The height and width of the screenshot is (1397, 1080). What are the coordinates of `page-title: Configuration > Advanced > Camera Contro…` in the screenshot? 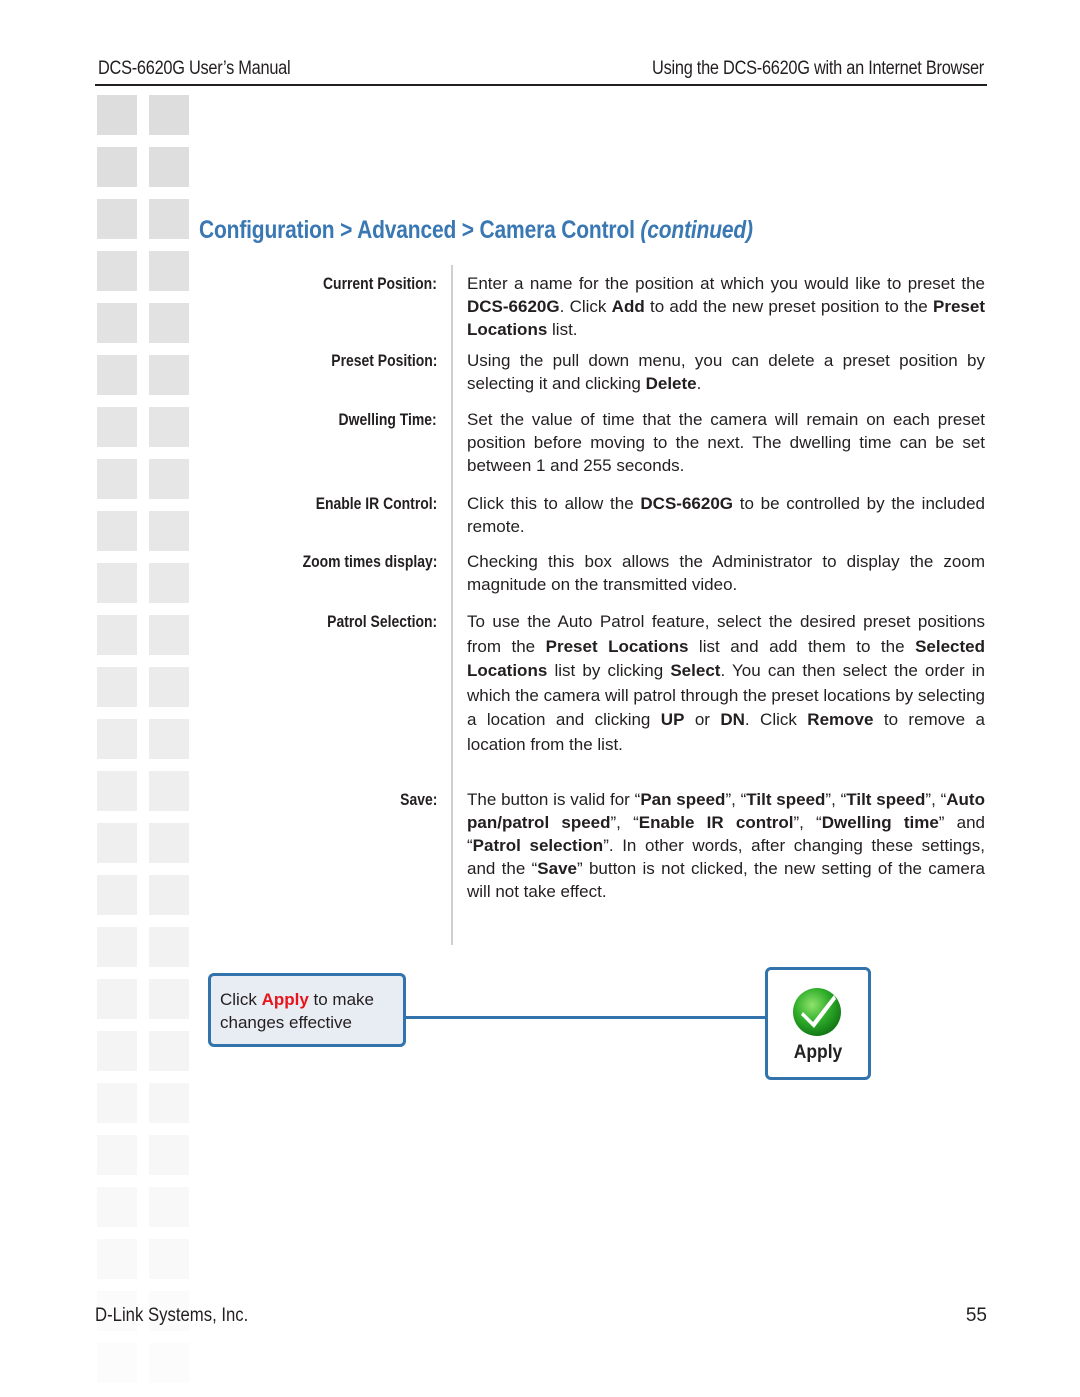 It's located at (476, 230).